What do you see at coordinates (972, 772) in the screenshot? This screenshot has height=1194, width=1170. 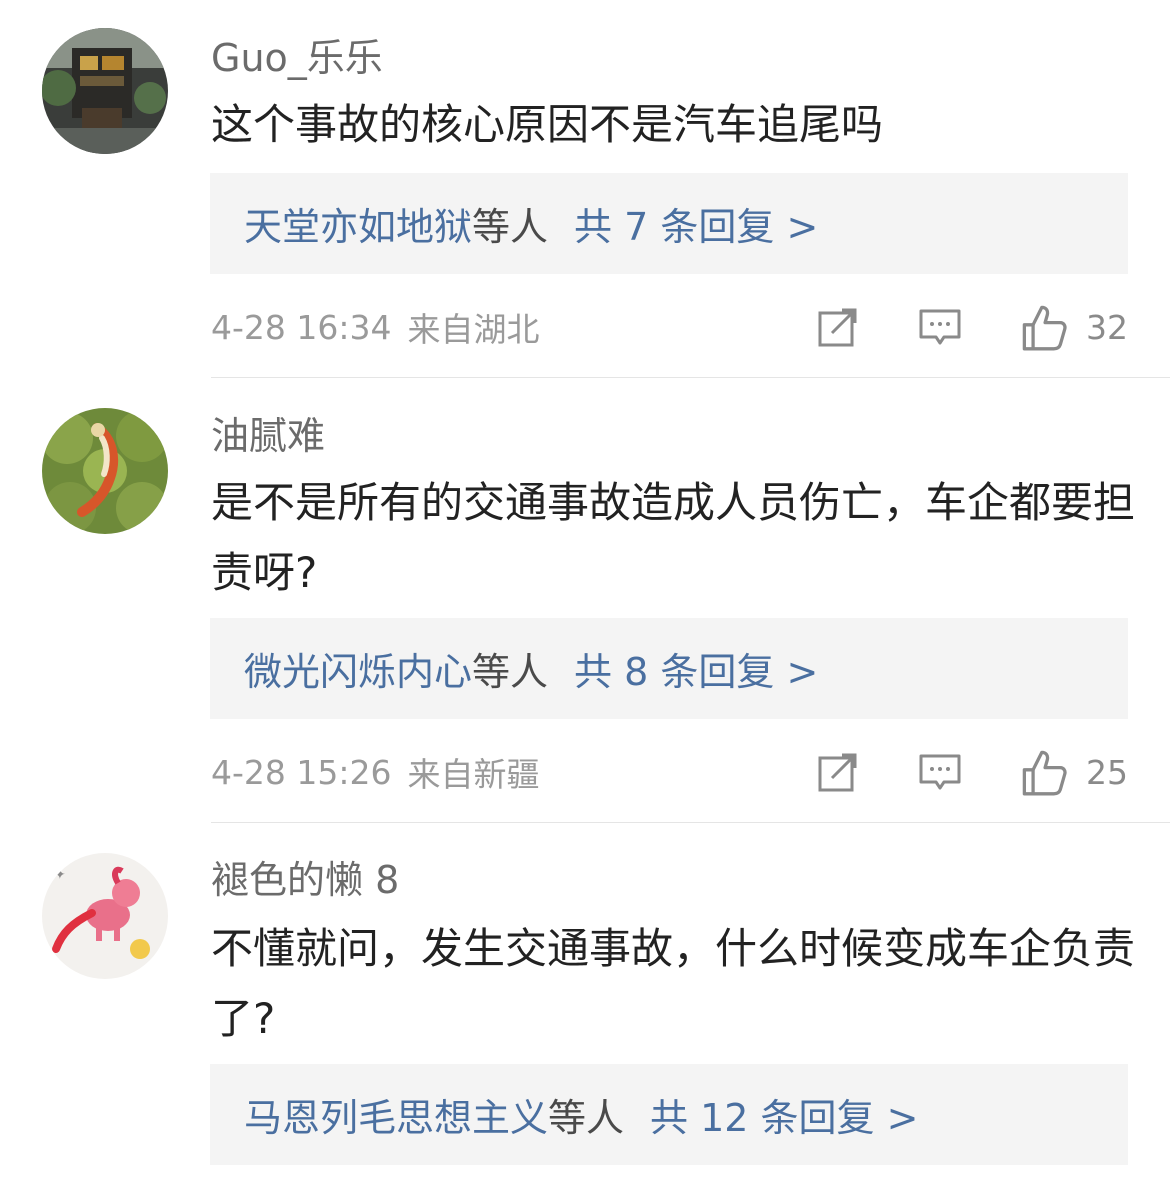 I see `comment-actions: 25` at bounding box center [972, 772].